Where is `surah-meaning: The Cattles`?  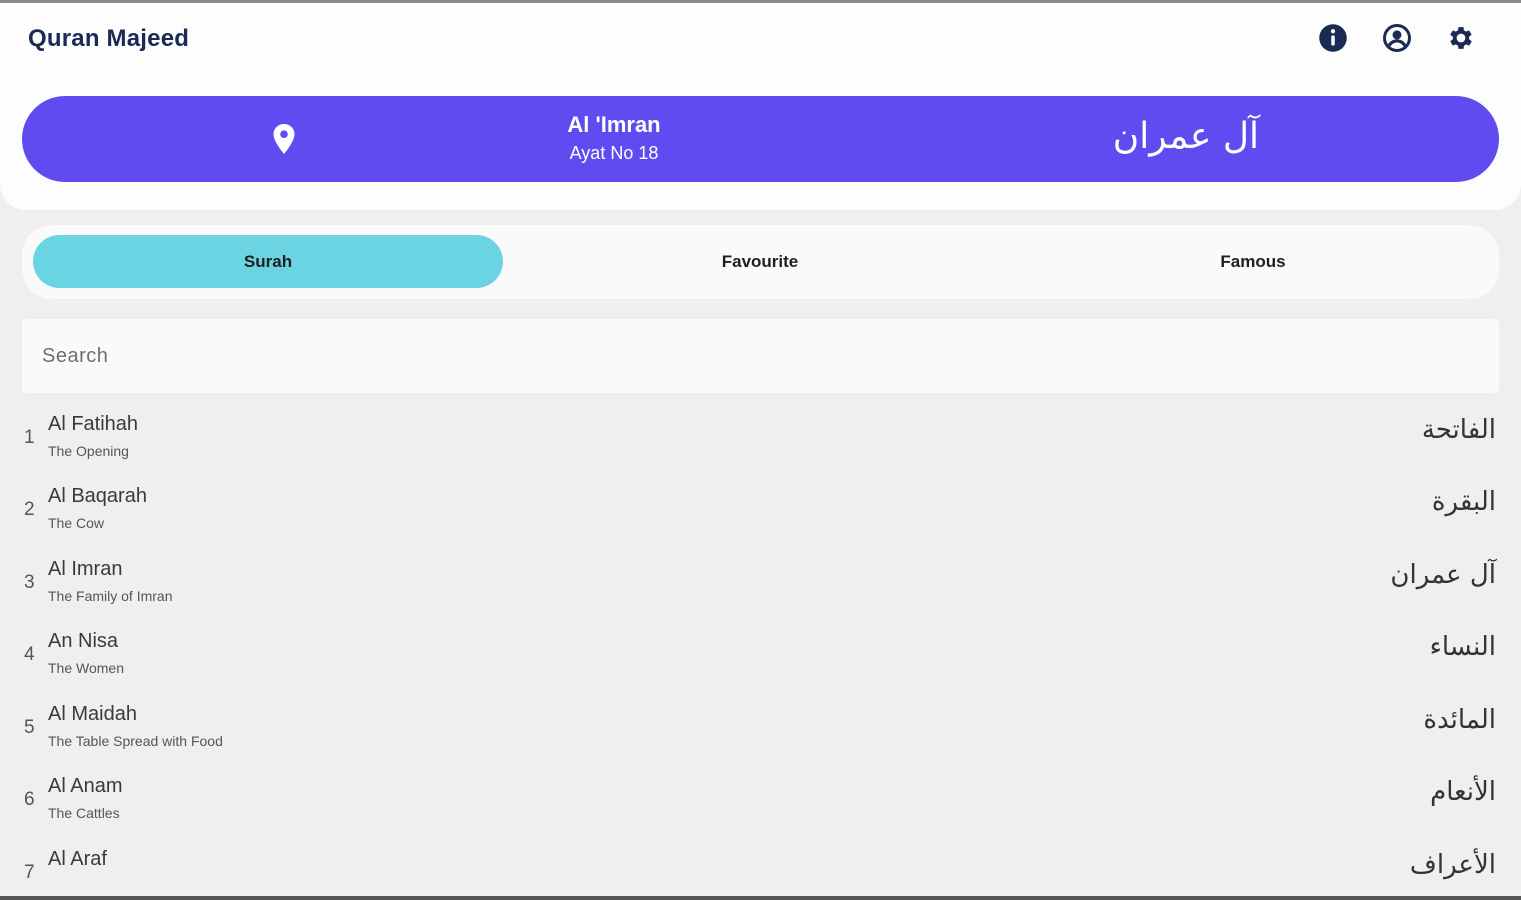
surah-meaning: The Cattles is located at coordinates (84, 813).